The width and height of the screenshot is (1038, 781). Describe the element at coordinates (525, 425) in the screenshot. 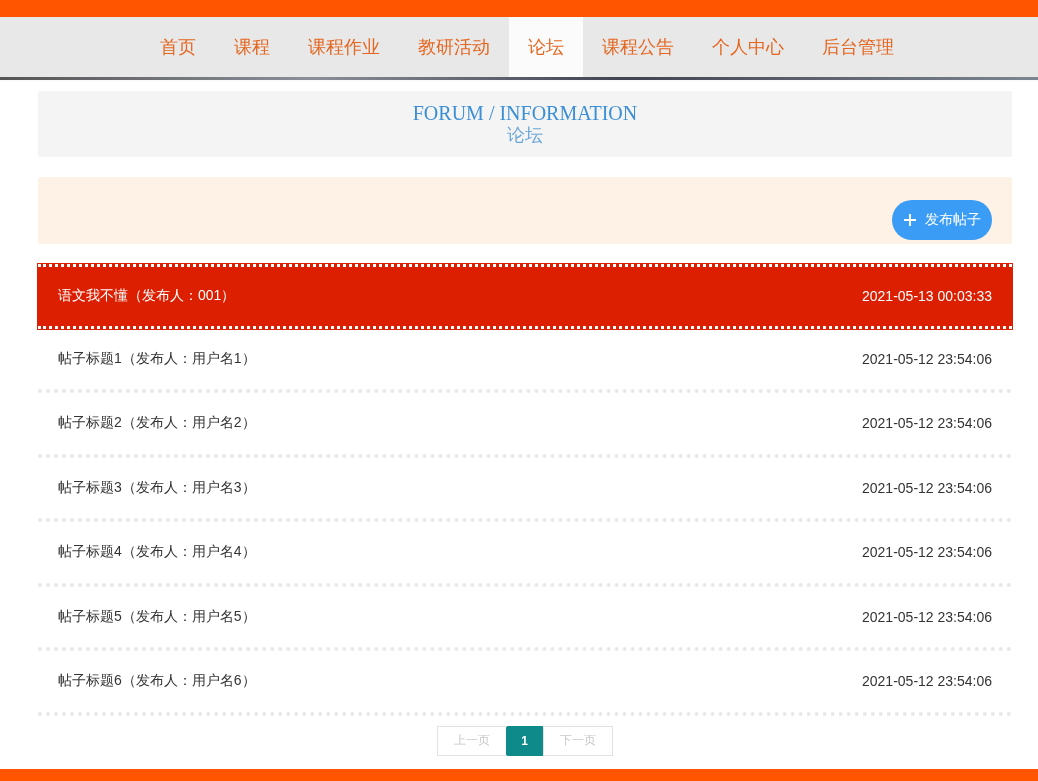

I see `post-row: 帖子标题2（发布人：用户名2） 2021-05-12 23:54:06` at that location.